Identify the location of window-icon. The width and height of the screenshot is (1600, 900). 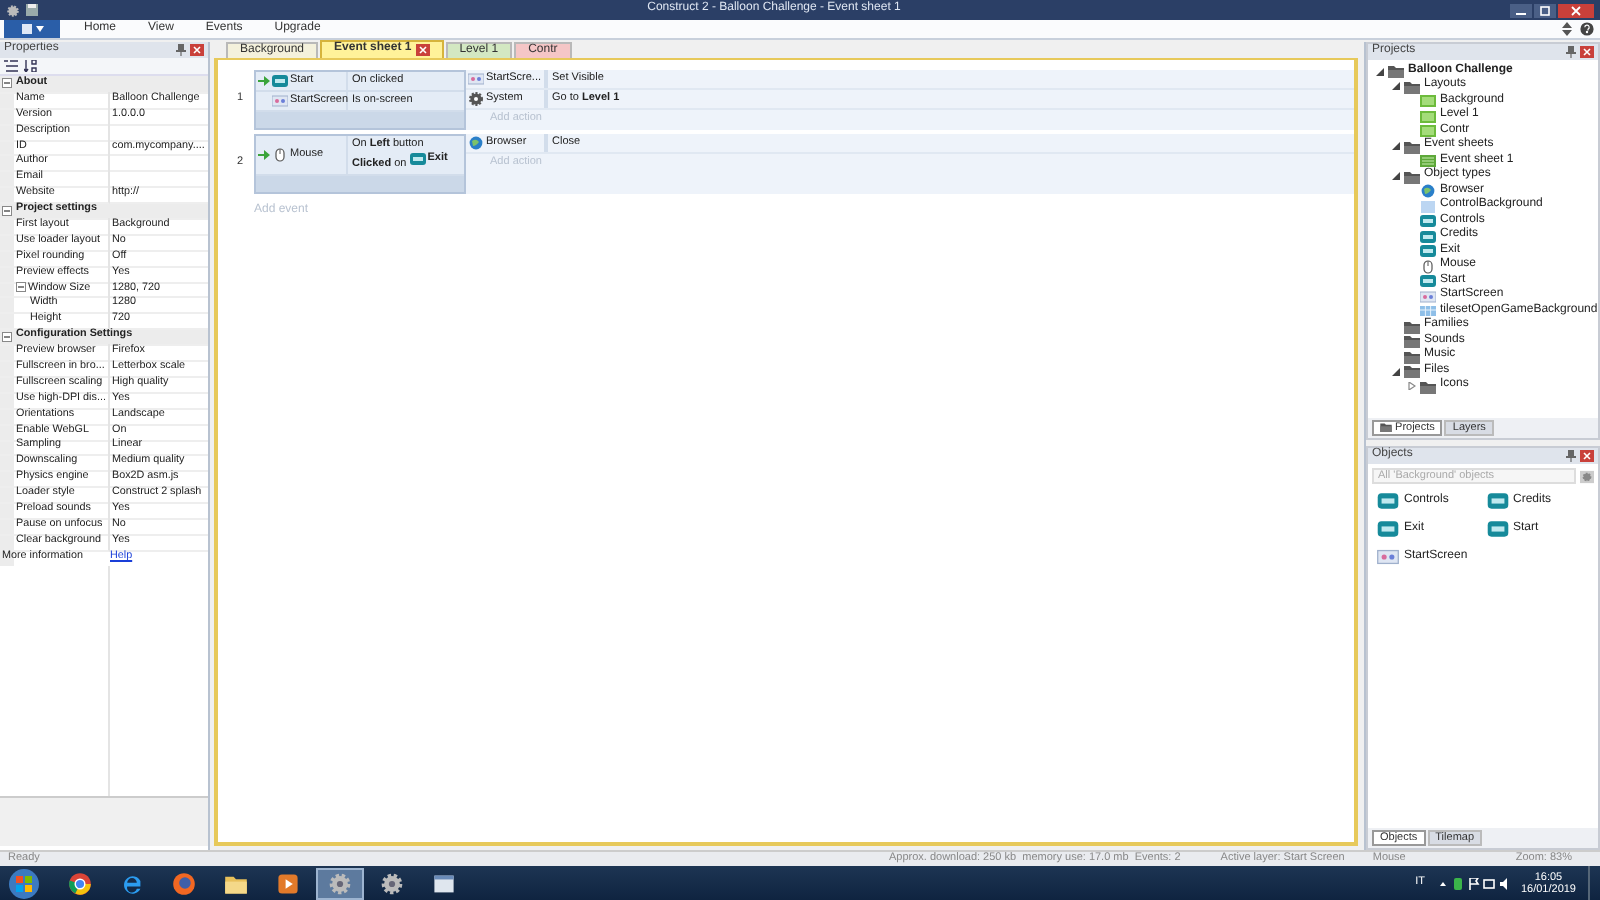
(444, 883).